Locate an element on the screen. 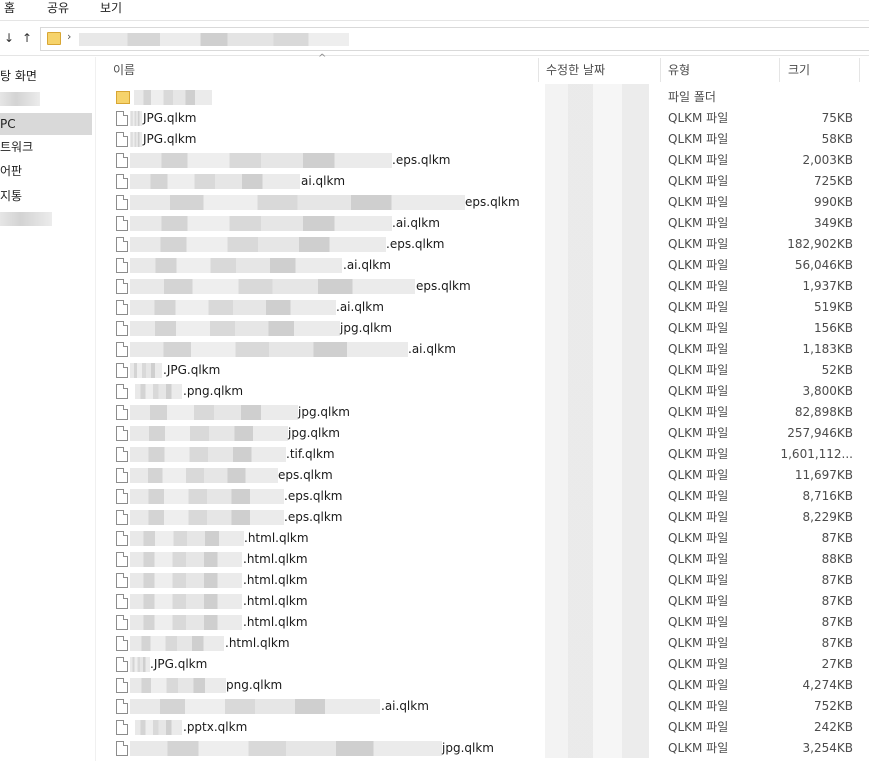 This screenshot has width=869, height=761. file-row: .eps.qlkm QLKM 파일 2,003KB is located at coordinates (434, 160).